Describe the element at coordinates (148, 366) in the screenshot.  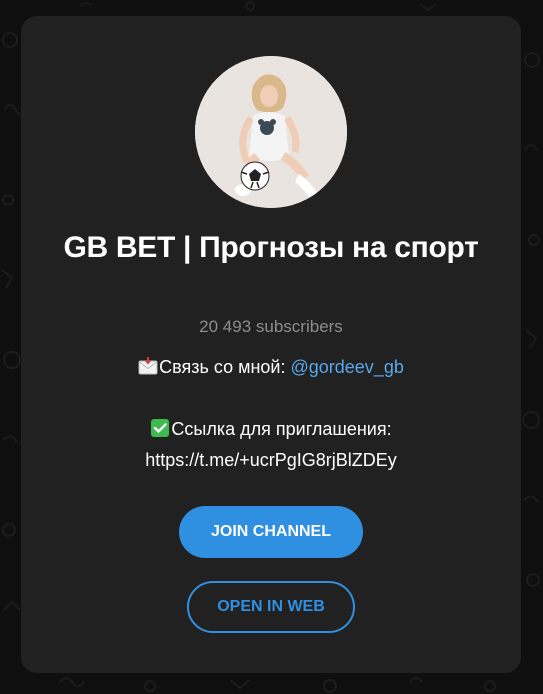
I see `envelope-icon` at that location.